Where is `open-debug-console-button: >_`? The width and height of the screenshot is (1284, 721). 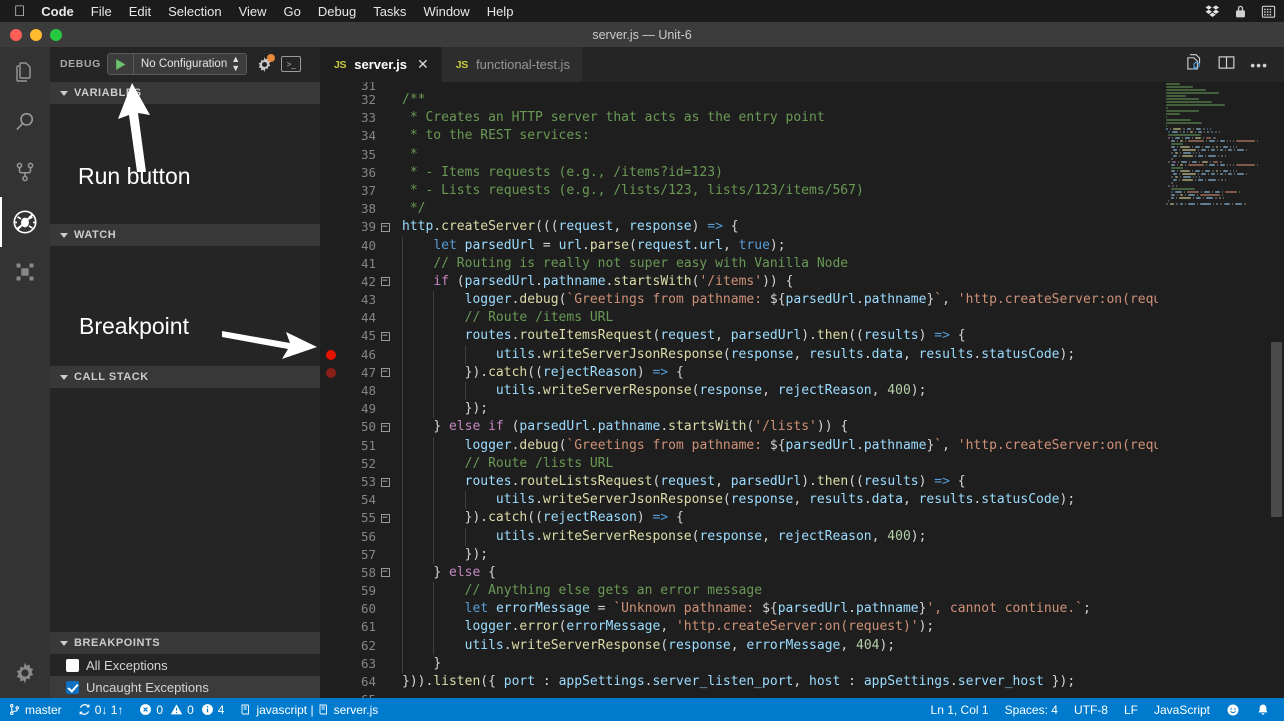 open-debug-console-button: >_ is located at coordinates (291, 64).